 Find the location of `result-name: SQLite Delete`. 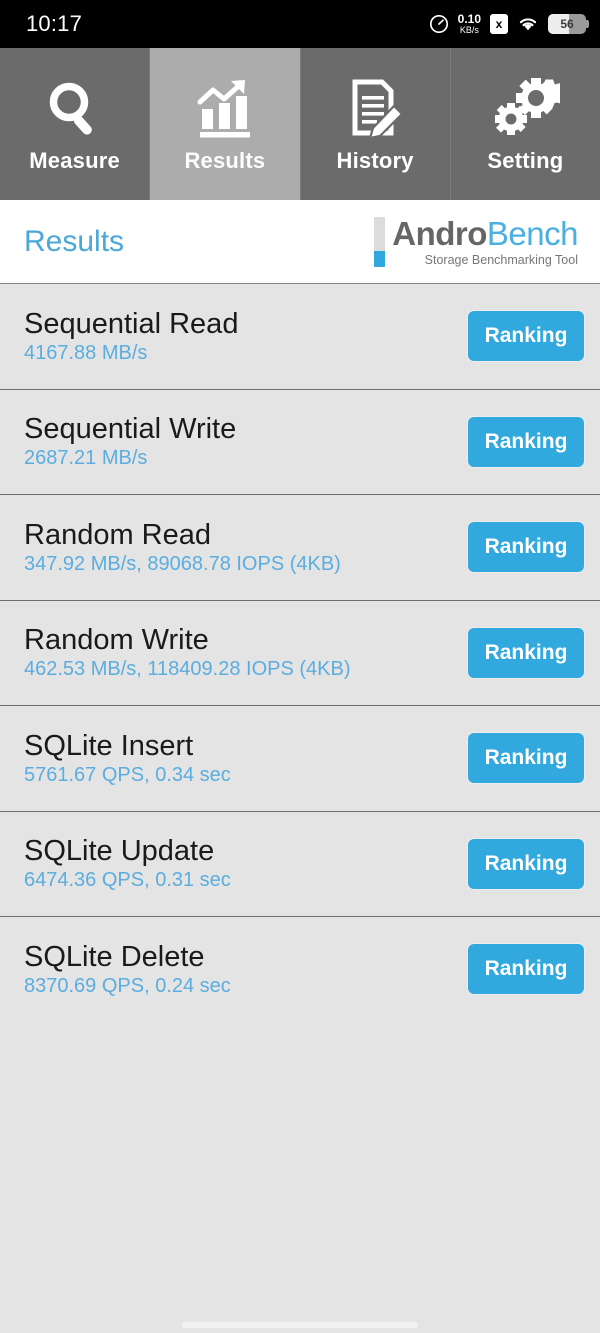

result-name: SQLite Delete is located at coordinates (114, 956).